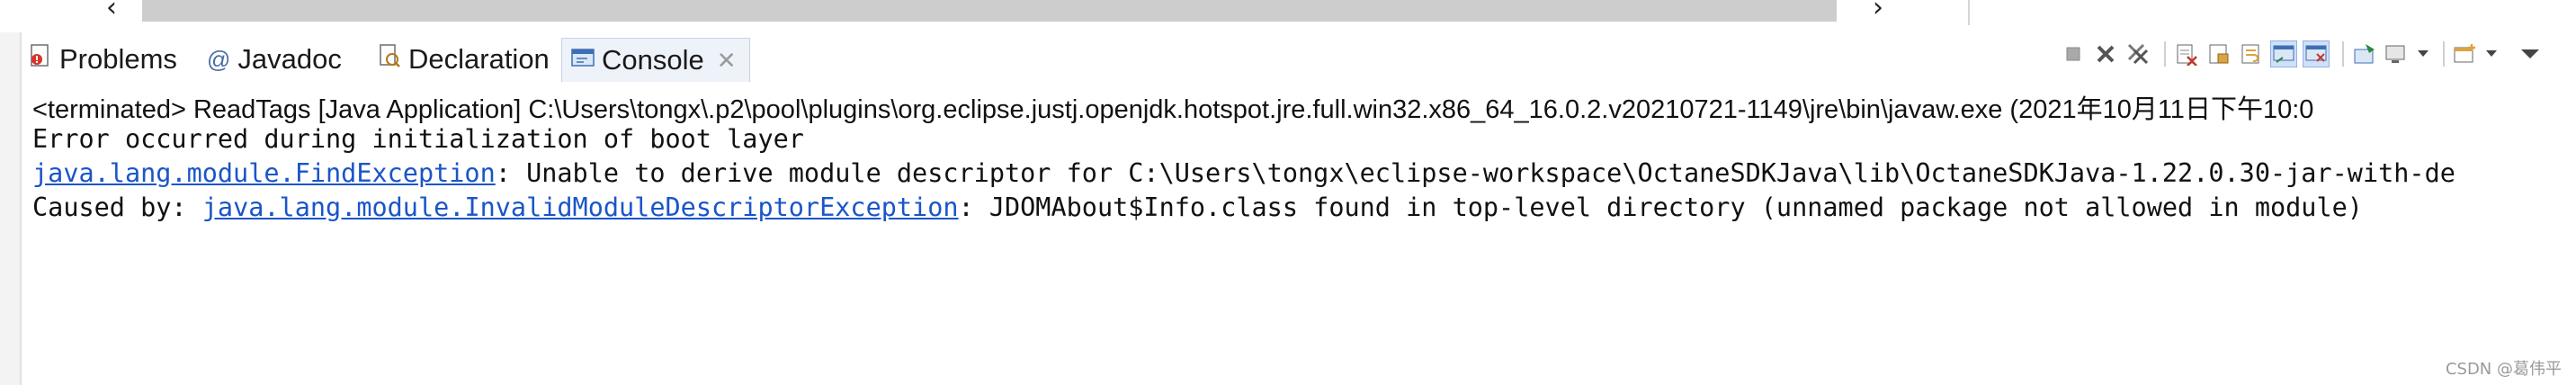 The width and height of the screenshot is (2576, 385). Describe the element at coordinates (2137, 53) in the screenshot. I see `remove-all-terminated-icon` at that location.